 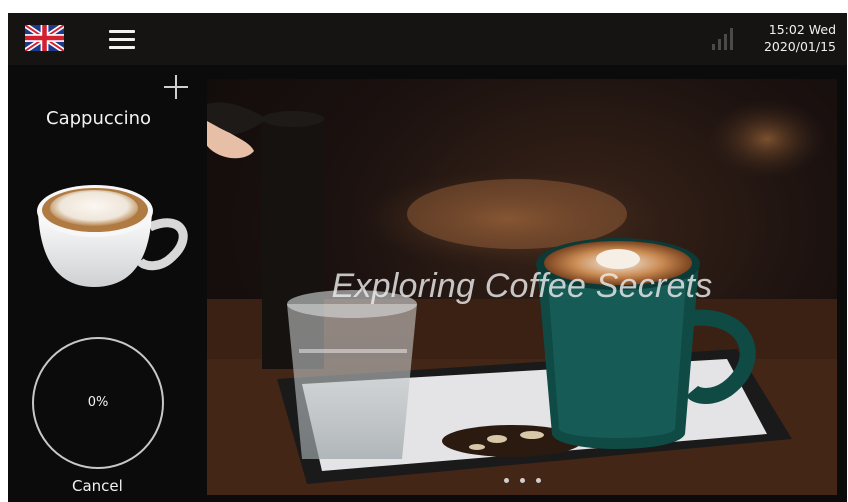 I want to click on top-bar: 15:02 Wed 2020/01/15, so click(x=427, y=39).